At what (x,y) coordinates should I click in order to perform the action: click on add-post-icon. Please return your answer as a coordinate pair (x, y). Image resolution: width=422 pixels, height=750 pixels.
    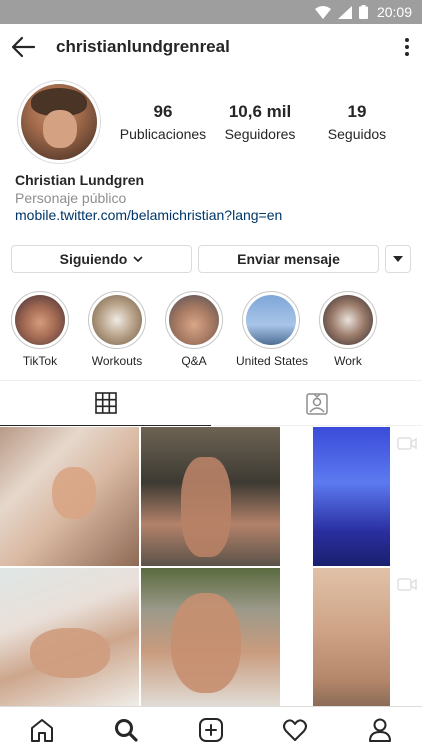
    Looking at the image, I should click on (211, 730).